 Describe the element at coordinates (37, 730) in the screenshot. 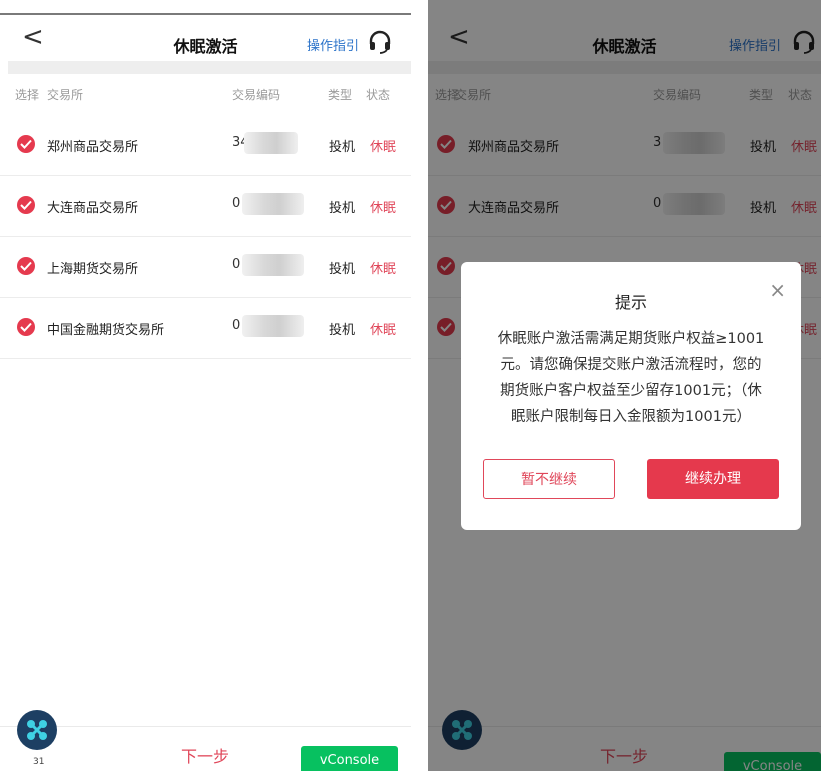

I see `app-logo-icon` at that location.